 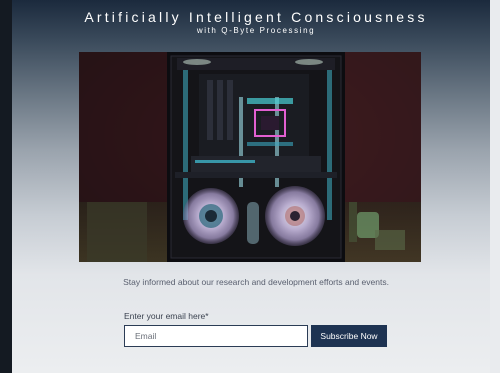 I want to click on page-title: Artificially Intelligent Consciousness, so click(x=256, y=17).